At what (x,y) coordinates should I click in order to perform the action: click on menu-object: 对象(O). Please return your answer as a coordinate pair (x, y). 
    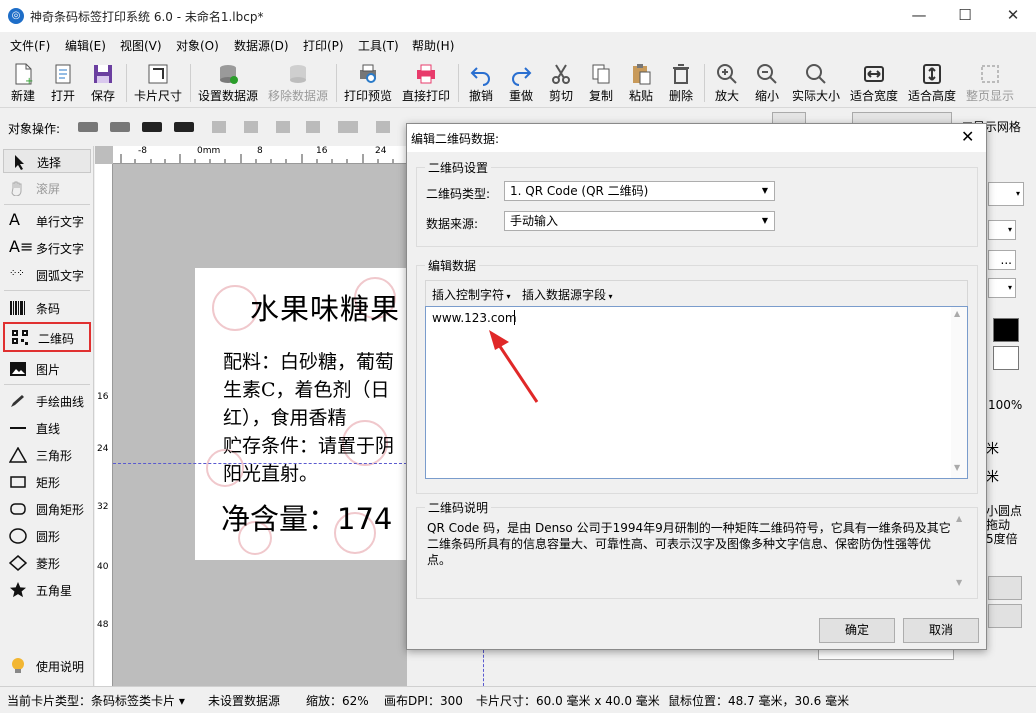
    Looking at the image, I should click on (197, 45).